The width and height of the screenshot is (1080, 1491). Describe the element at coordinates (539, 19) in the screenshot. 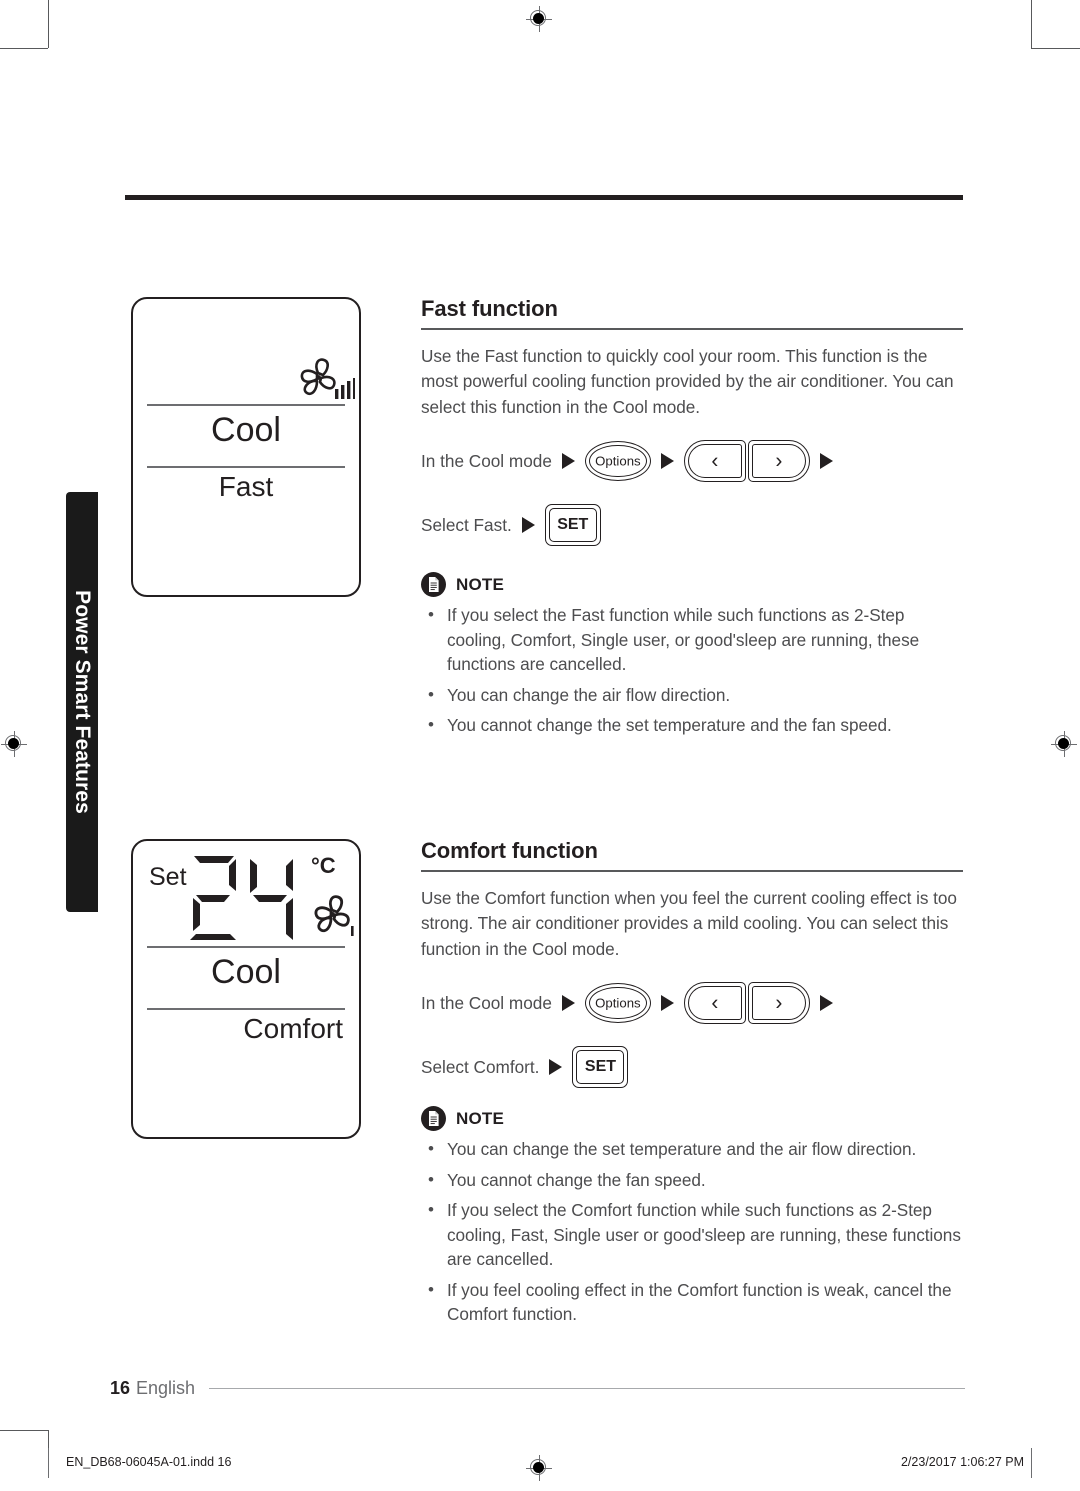

I see `registration-mark-top` at that location.